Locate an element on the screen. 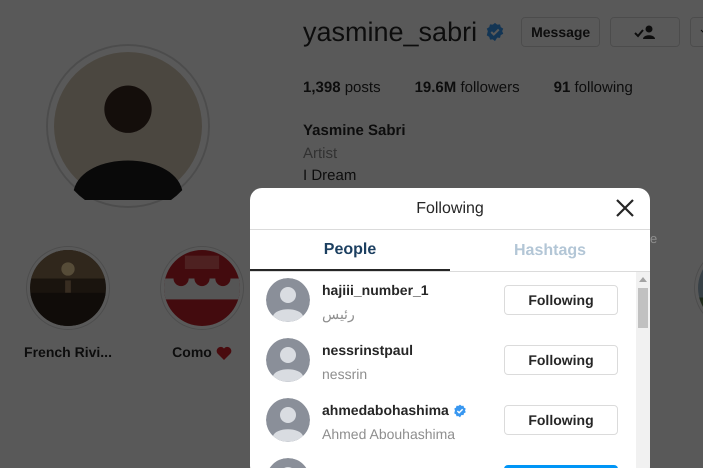 This screenshot has height=468, width=703. user-name: Ahmed Abouhashima is located at coordinates (389, 434).